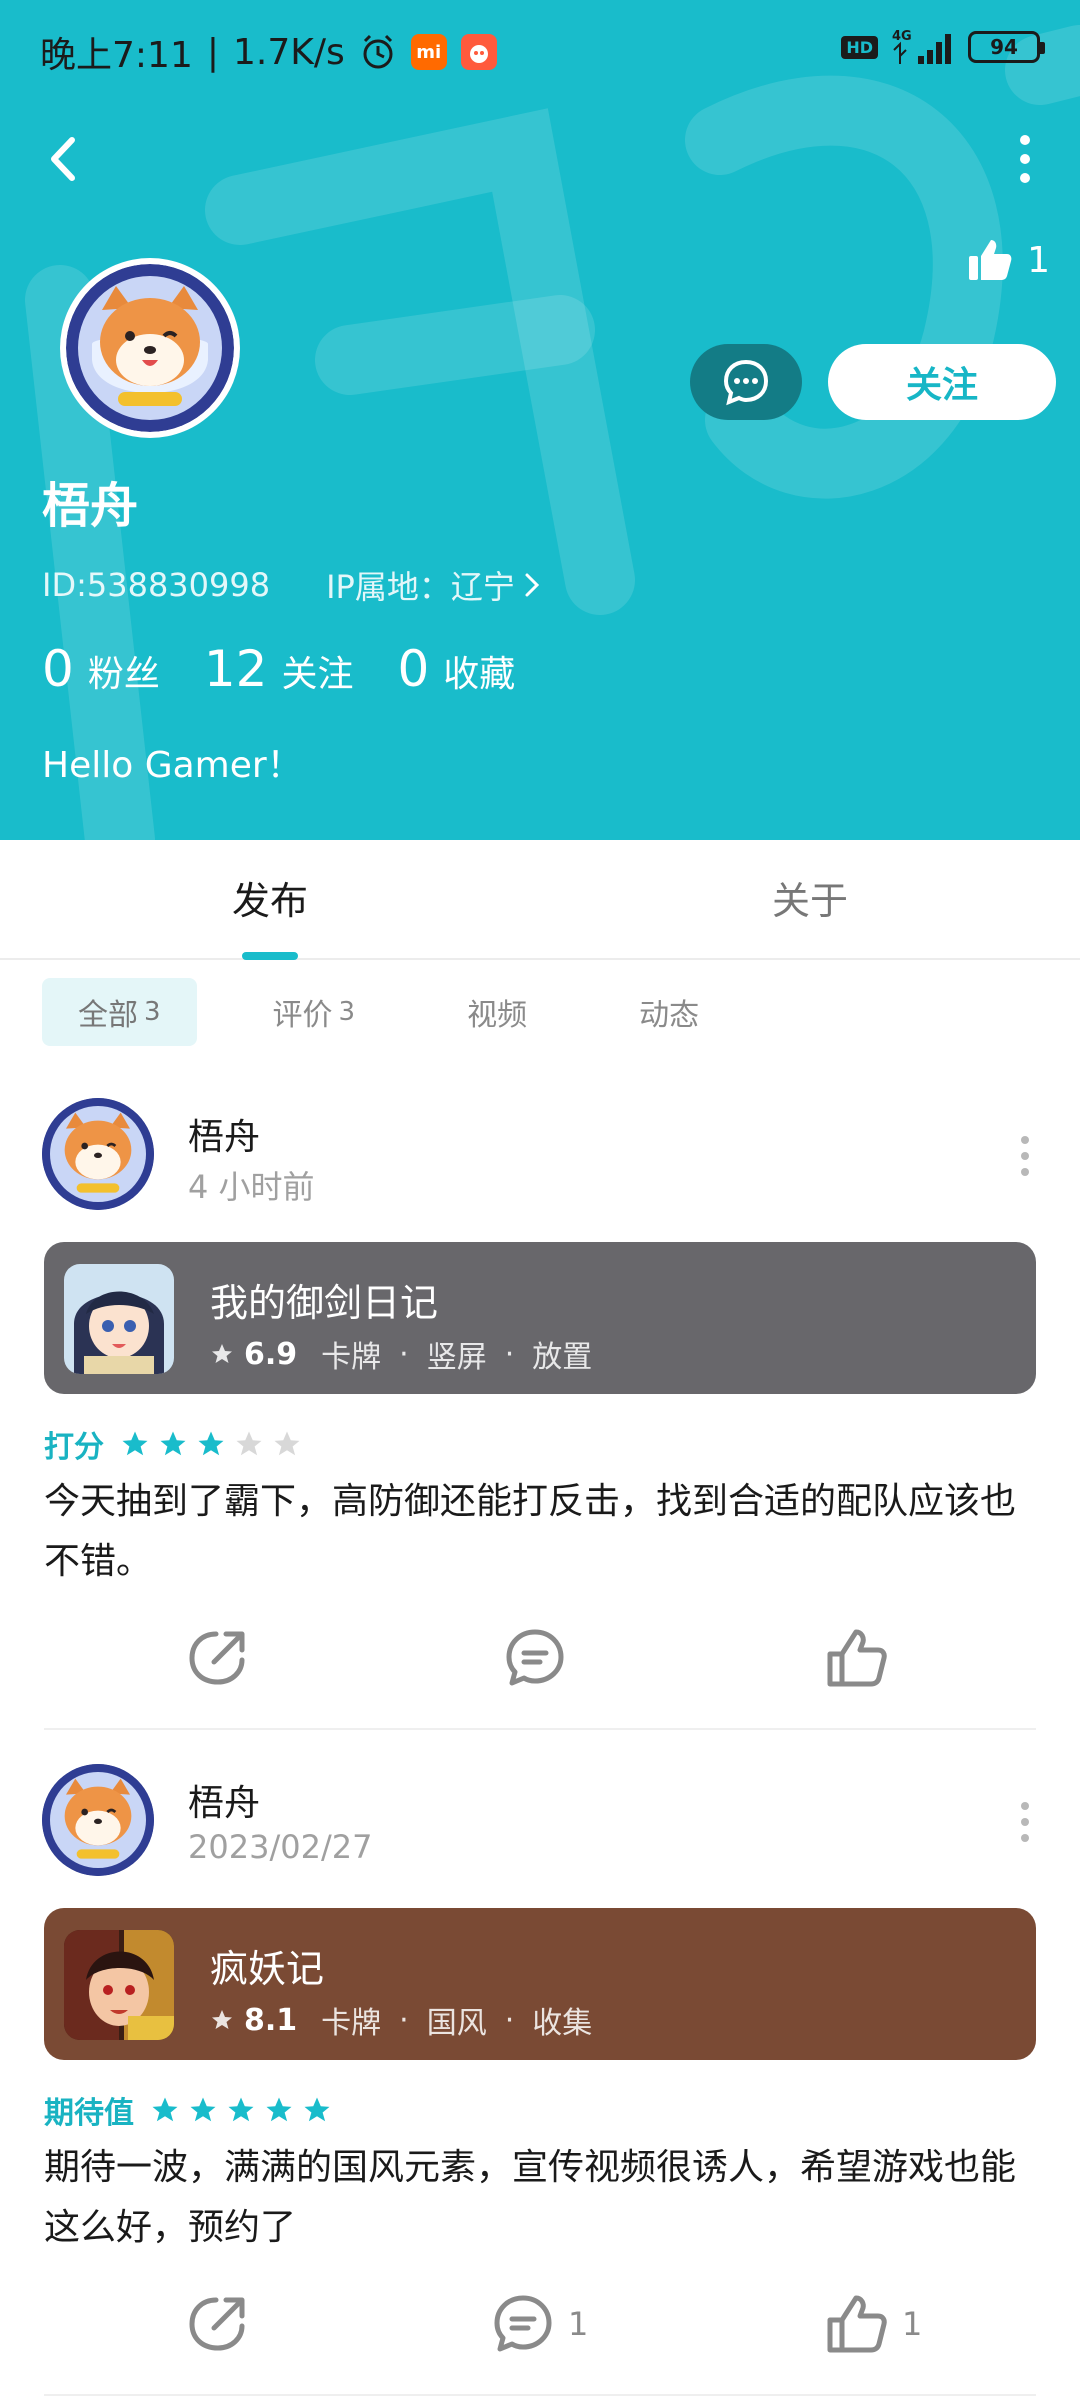  I want to click on post-actions, so click(540, 1658).